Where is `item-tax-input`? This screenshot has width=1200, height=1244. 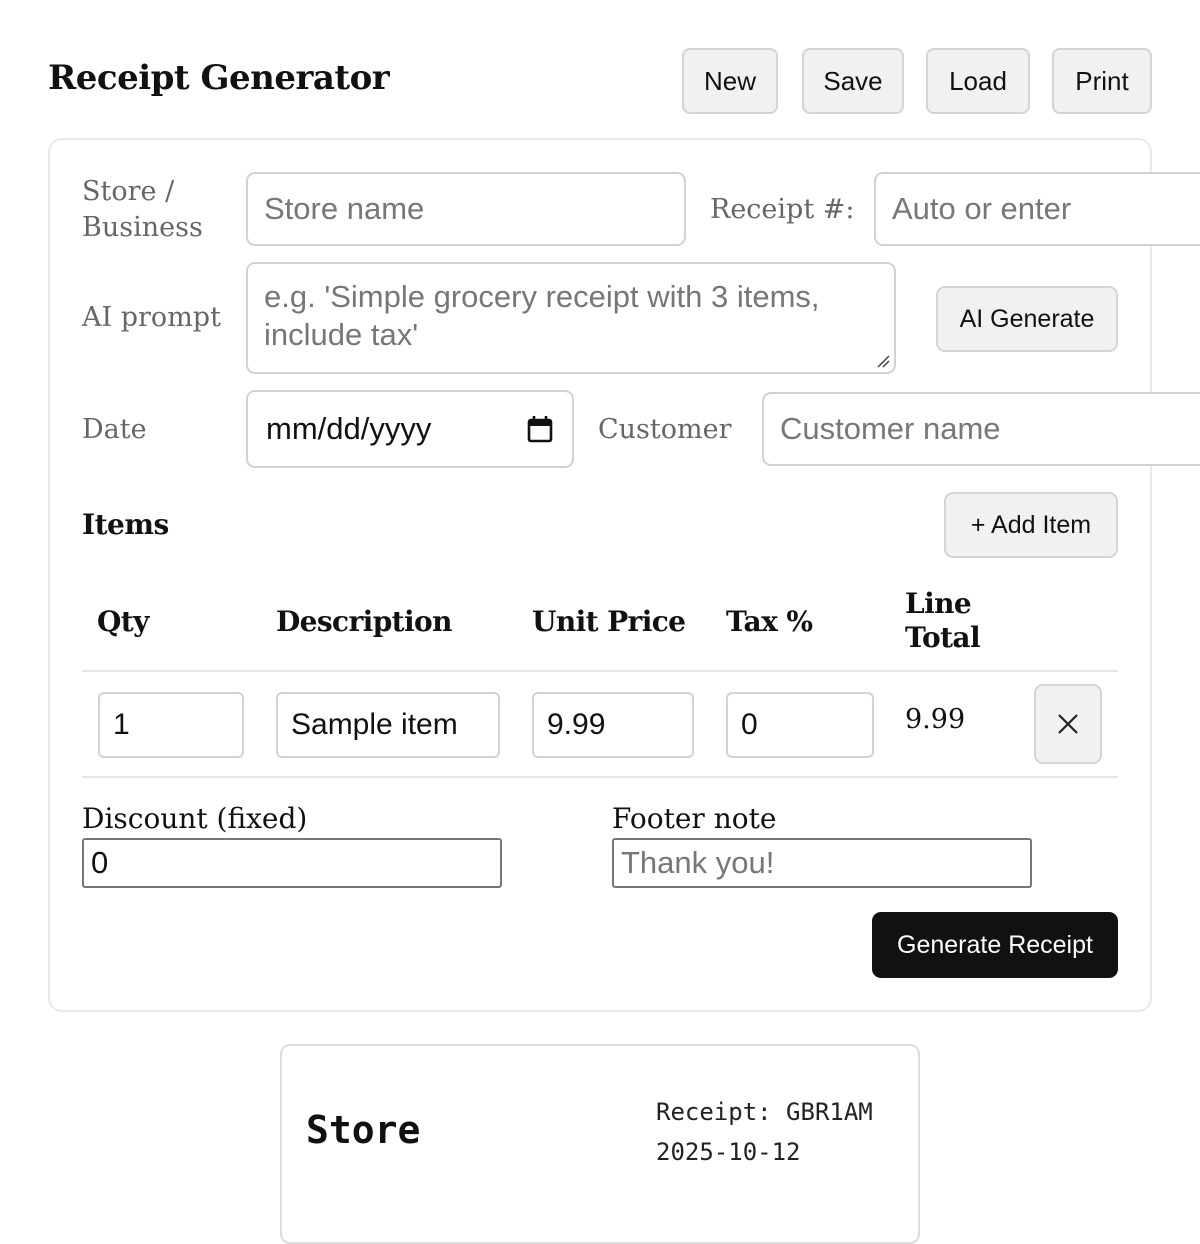
item-tax-input is located at coordinates (800, 725).